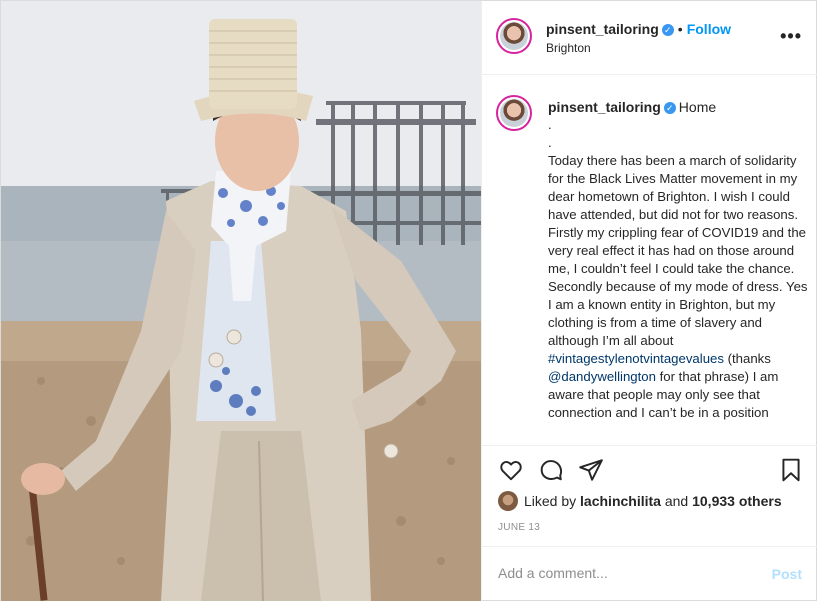 Image resolution: width=817 pixels, height=602 pixels. Describe the element at coordinates (514, 113) in the screenshot. I see `caption-avatar` at that location.